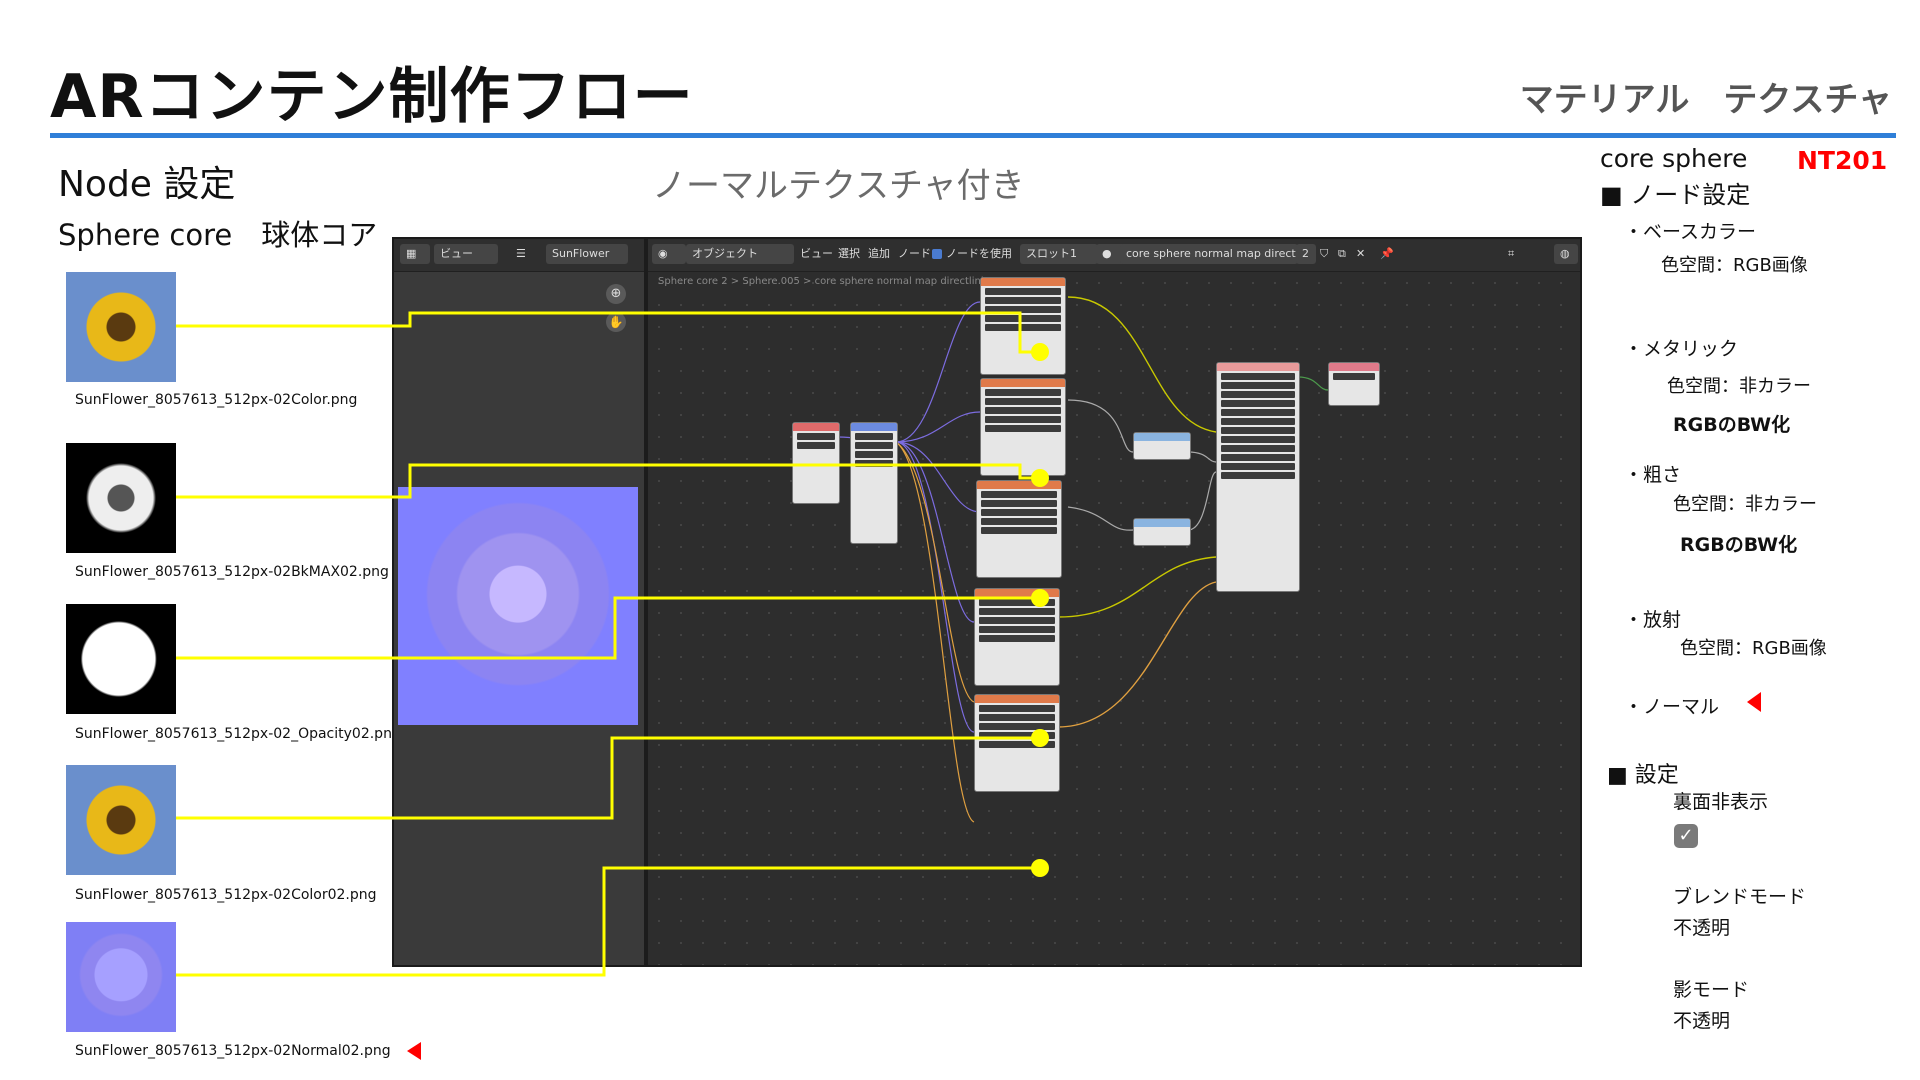  I want to click on object-name: core sphere, so click(1674, 158).